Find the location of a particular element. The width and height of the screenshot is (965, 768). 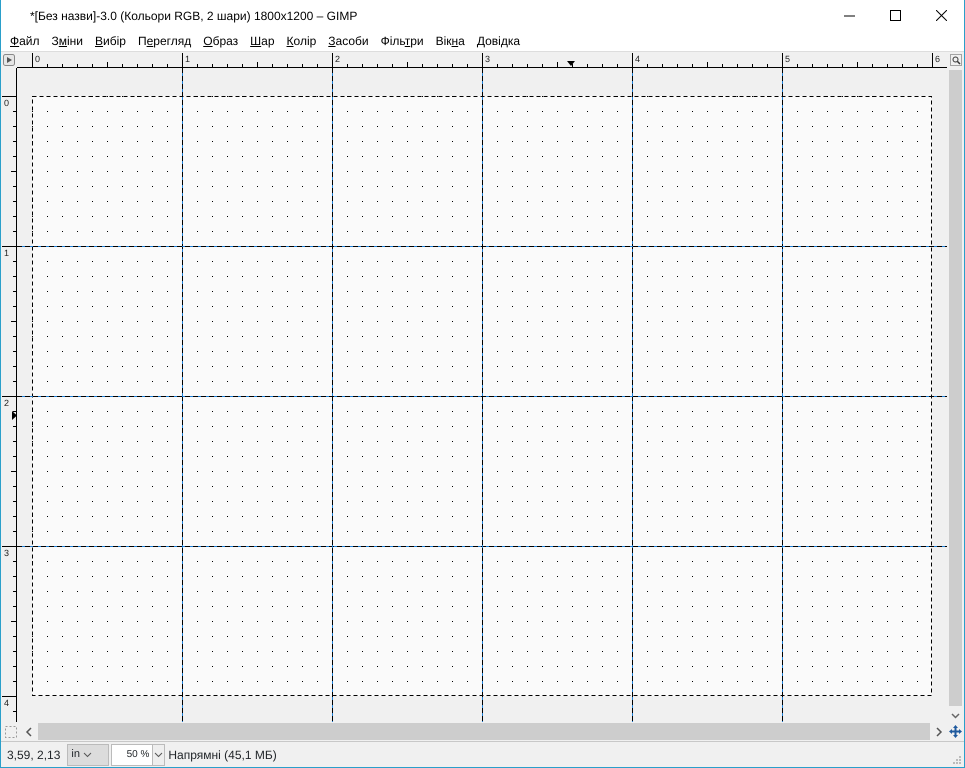

minimize-icon is located at coordinates (849, 15).